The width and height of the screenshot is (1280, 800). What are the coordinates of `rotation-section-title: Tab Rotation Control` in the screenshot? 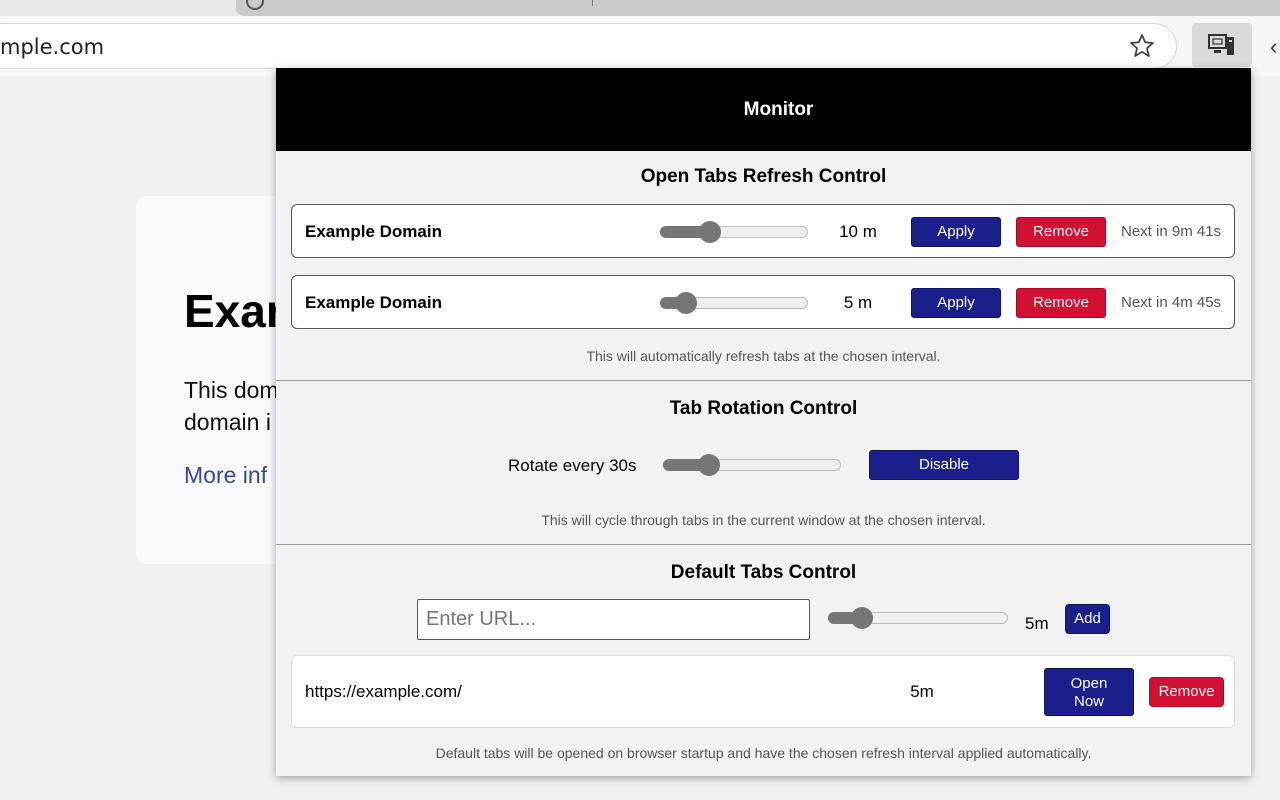 It's located at (763, 408).